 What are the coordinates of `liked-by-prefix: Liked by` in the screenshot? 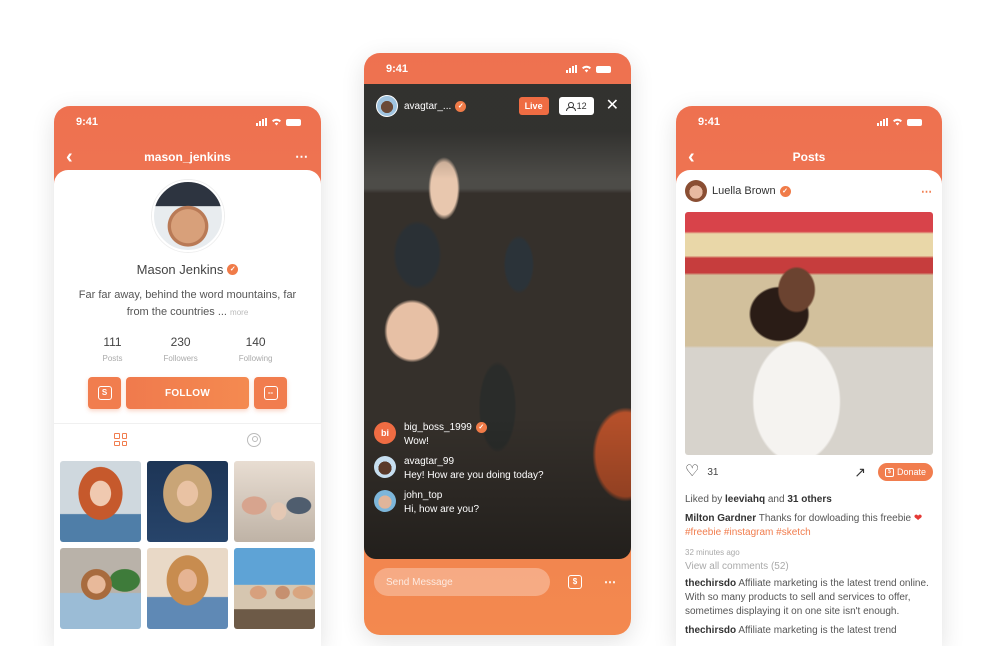 It's located at (704, 499).